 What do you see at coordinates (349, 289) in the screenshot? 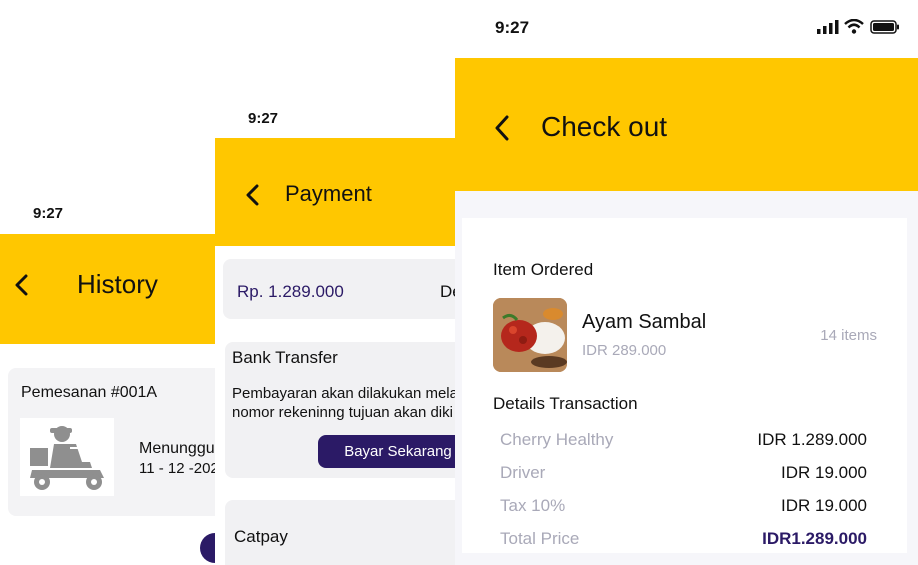
I see `amount-card: Rp. 1.289.000 De` at bounding box center [349, 289].